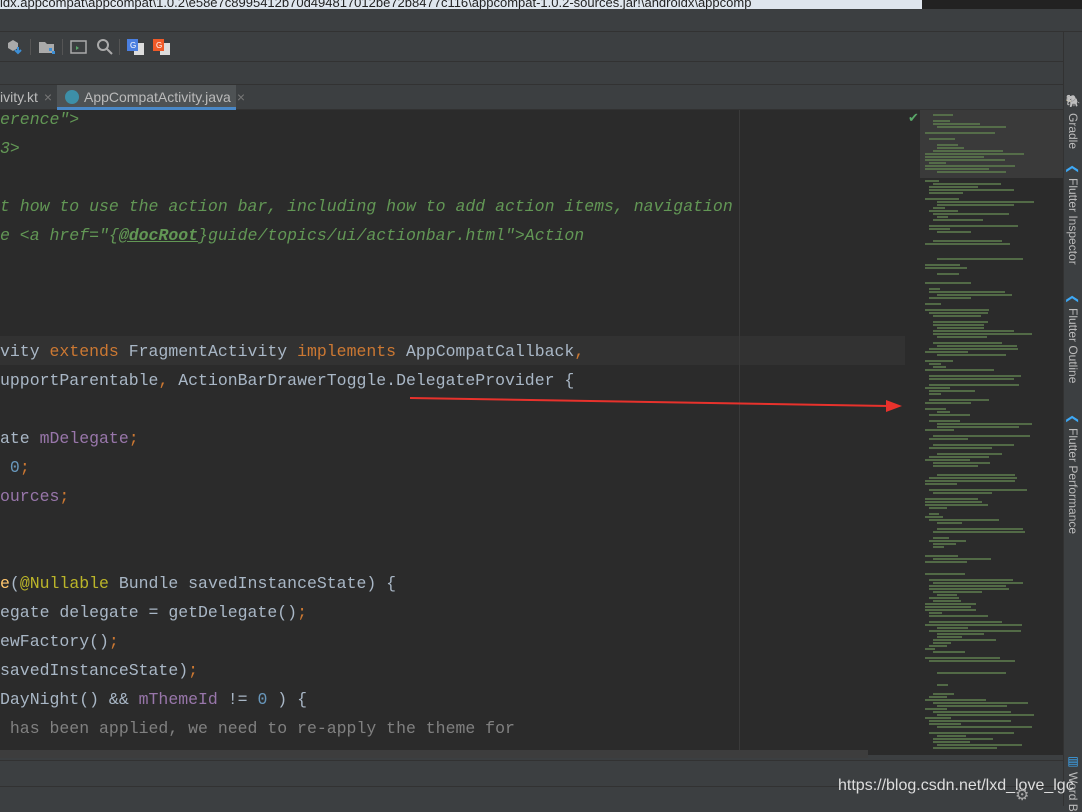 The height and width of the screenshot is (812, 1082). What do you see at coordinates (79, 47) in the screenshot?
I see `terminal-icon` at bounding box center [79, 47].